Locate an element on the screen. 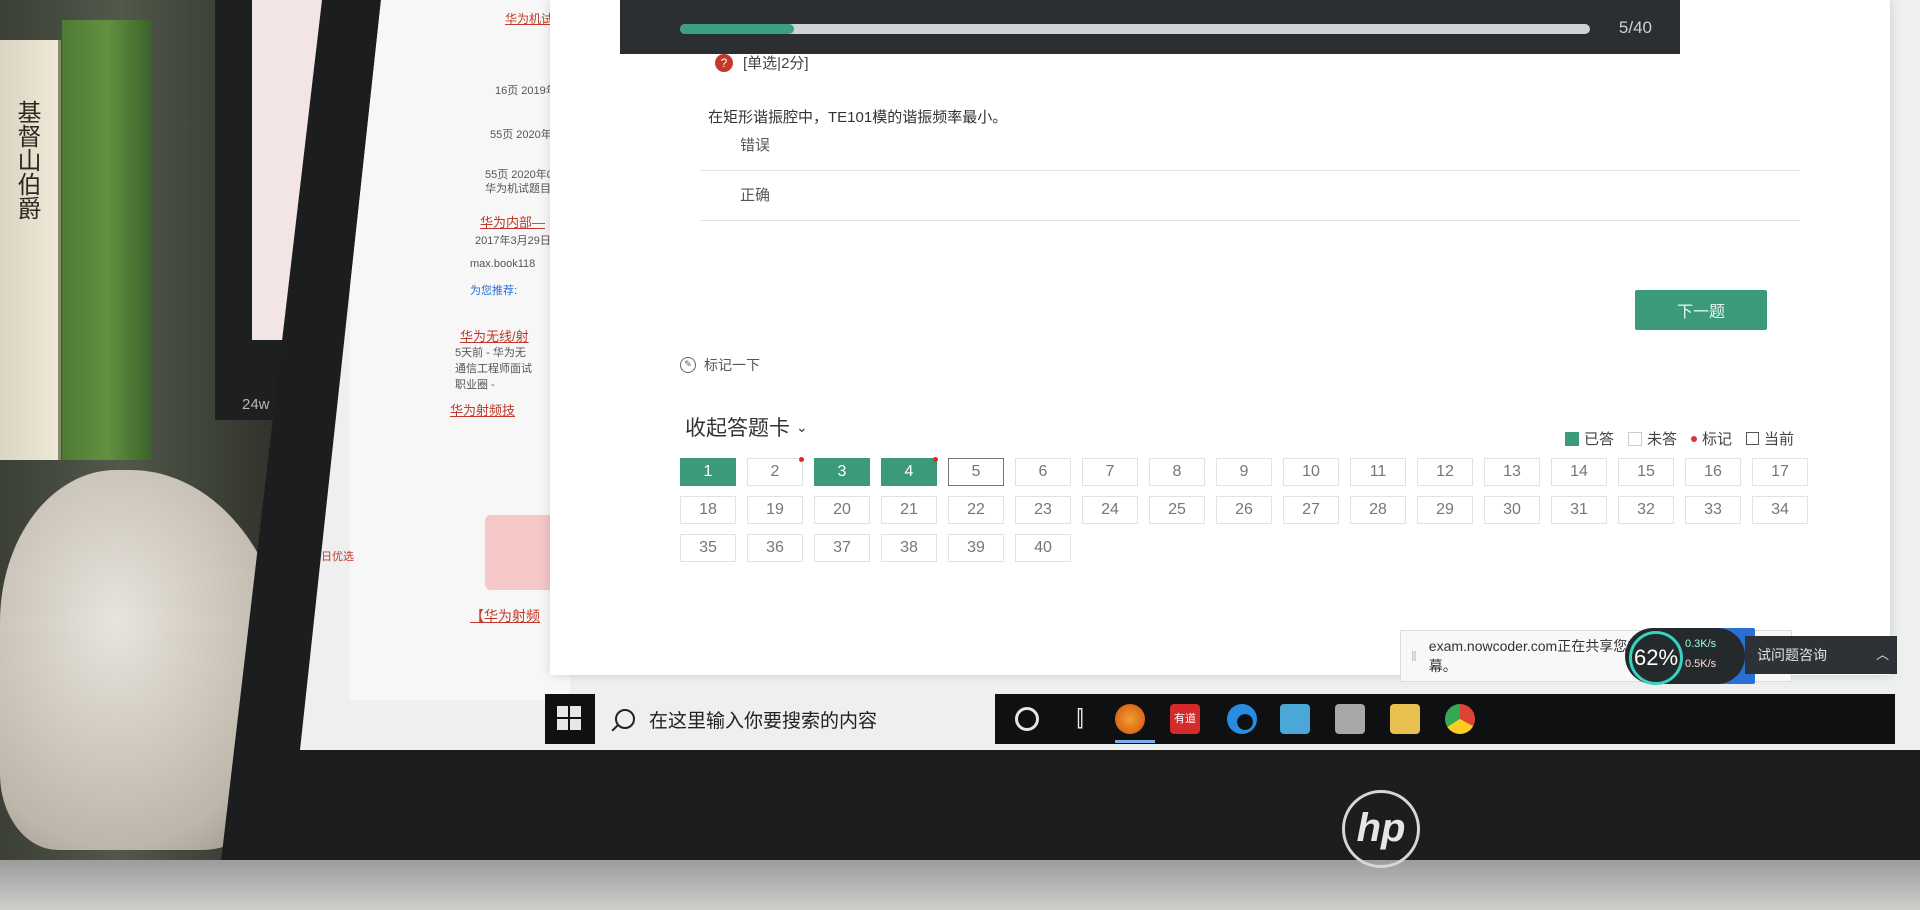  browser-app-icon is located at coordinates (1130, 719).